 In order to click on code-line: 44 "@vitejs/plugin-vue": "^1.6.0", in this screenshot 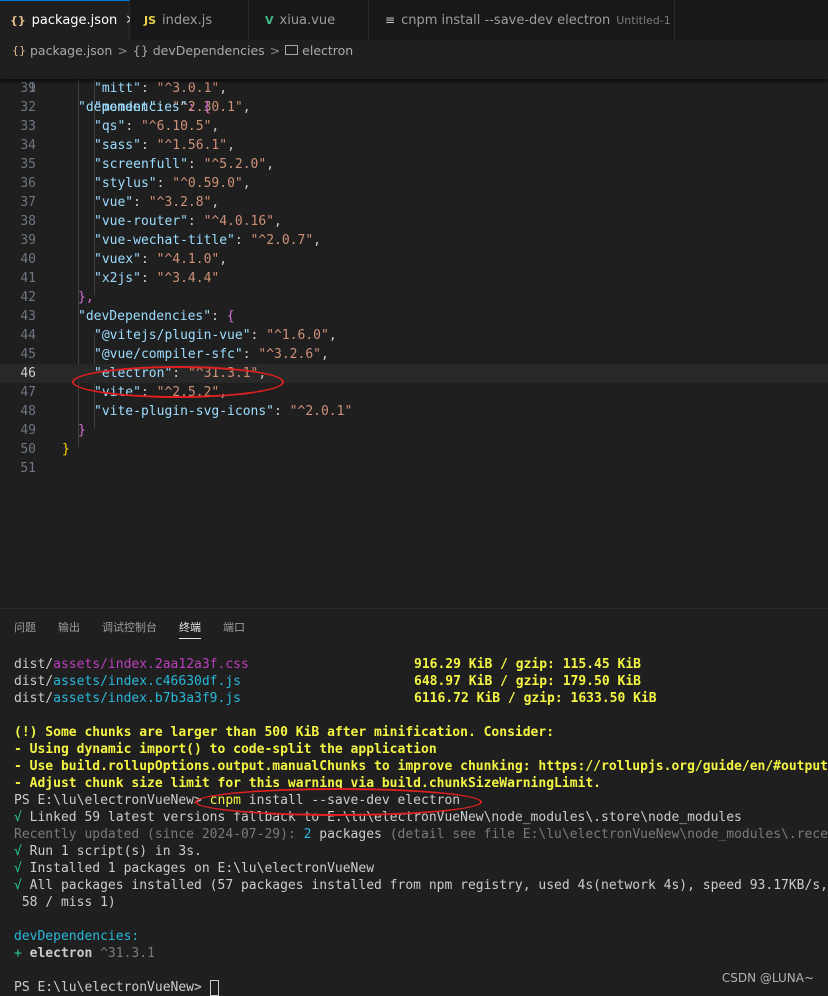, I will do `click(414, 335)`.